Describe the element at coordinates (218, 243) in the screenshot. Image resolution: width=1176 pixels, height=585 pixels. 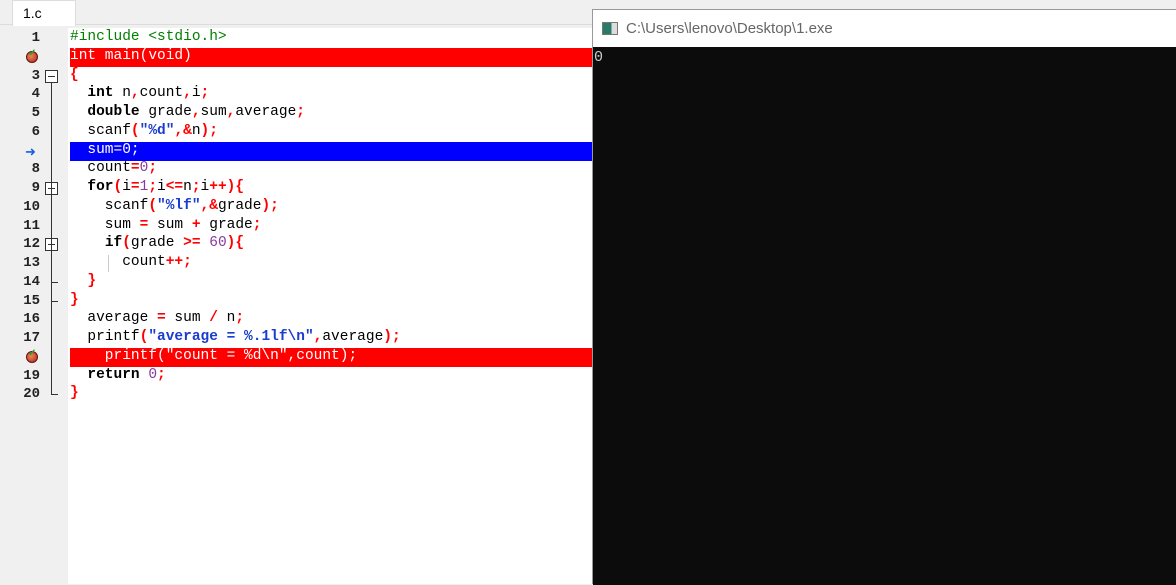
I see `code-token: 60` at that location.